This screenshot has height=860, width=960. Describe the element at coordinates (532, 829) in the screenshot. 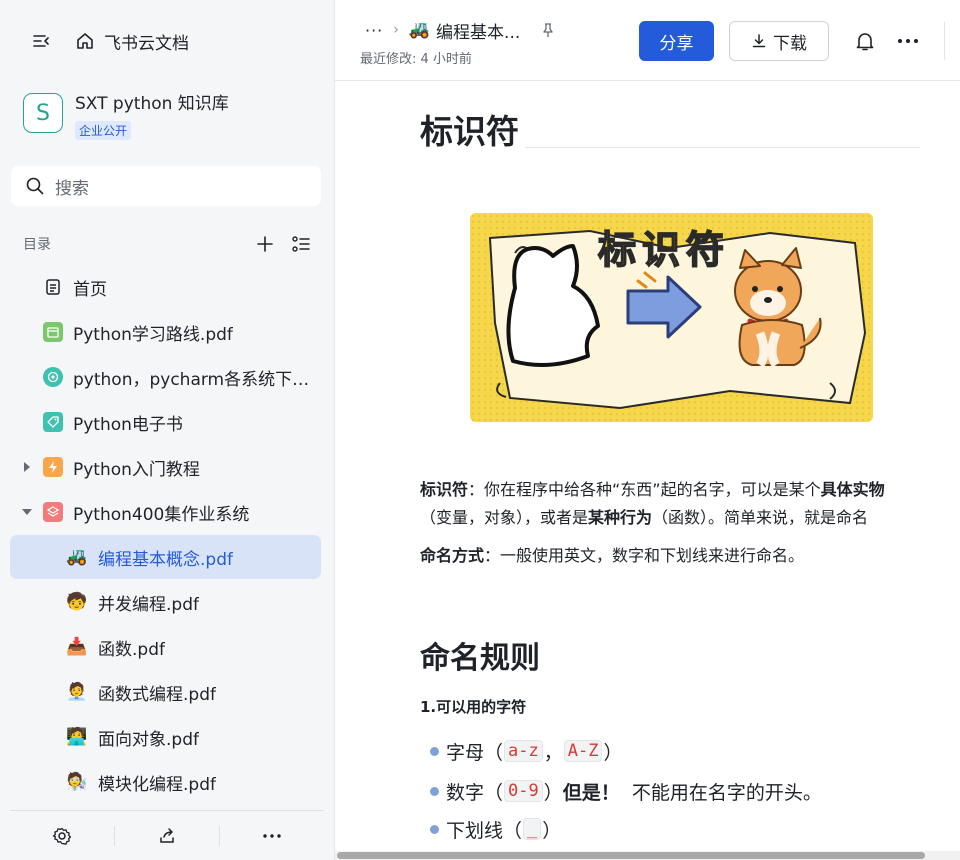

I see `inline-code: _` at that location.